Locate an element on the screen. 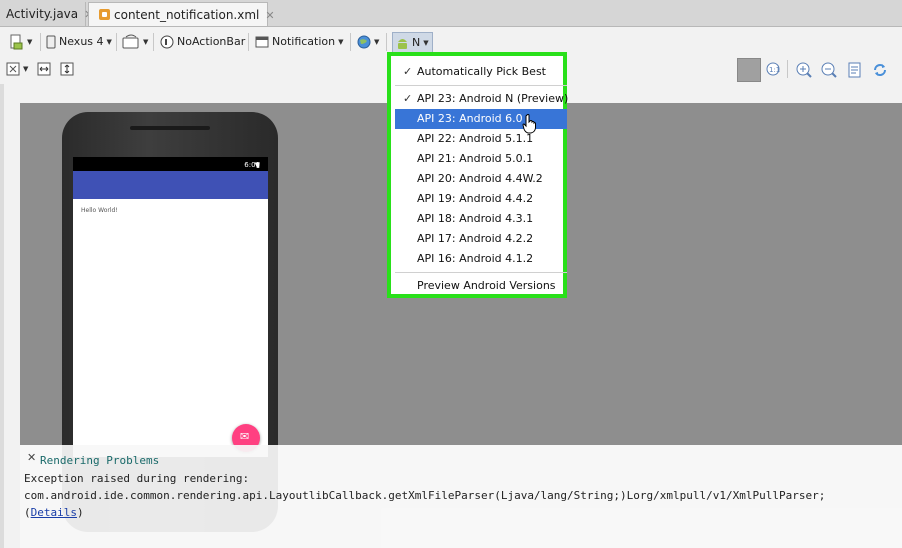 This screenshot has height=548, width=902. left-gutter is located at coordinates (2, 316).